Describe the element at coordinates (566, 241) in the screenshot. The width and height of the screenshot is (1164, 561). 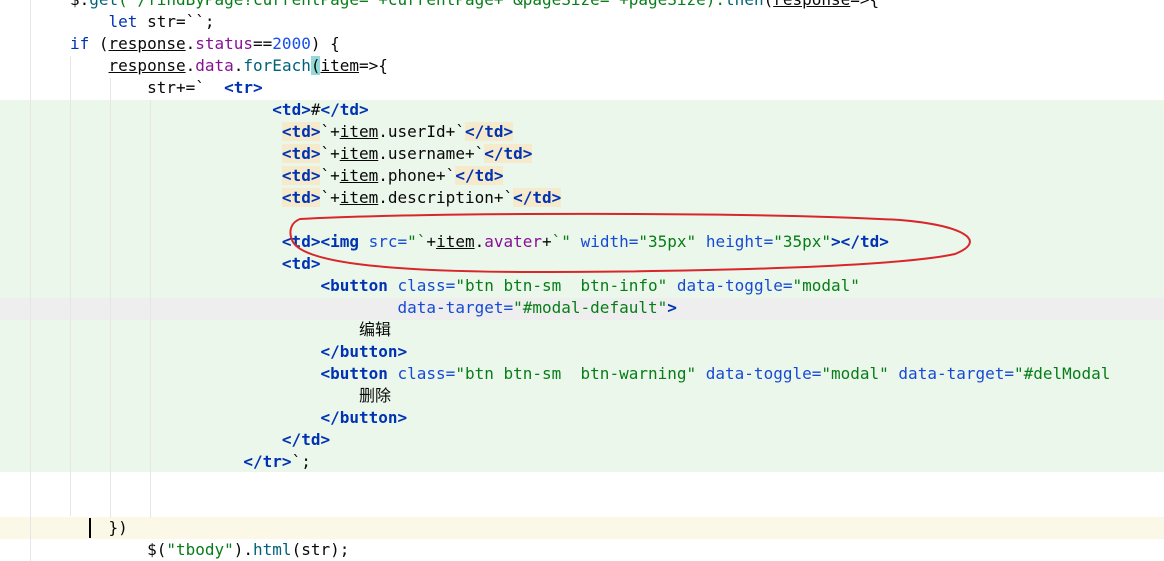
I see `code-token: `"` at that location.